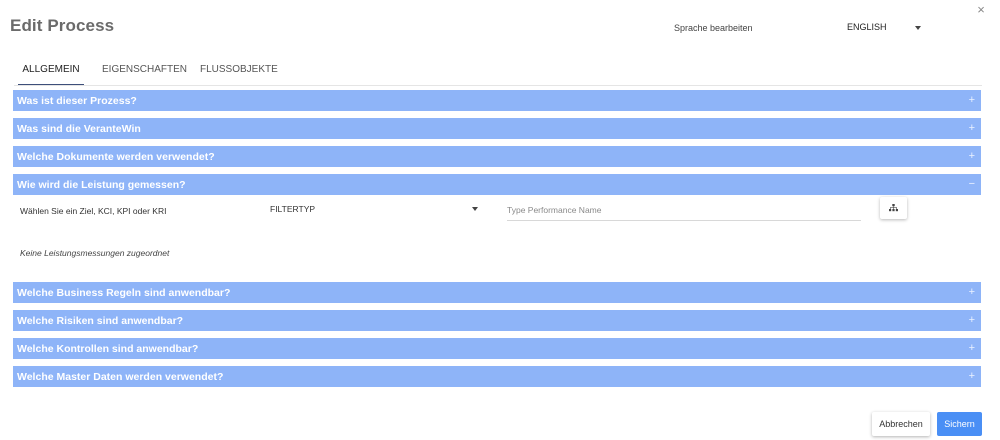 This screenshot has height=440, width=1000. What do you see at coordinates (116, 157) in the screenshot?
I see `accordion-title: Welche Dokumente werden verwendet?` at bounding box center [116, 157].